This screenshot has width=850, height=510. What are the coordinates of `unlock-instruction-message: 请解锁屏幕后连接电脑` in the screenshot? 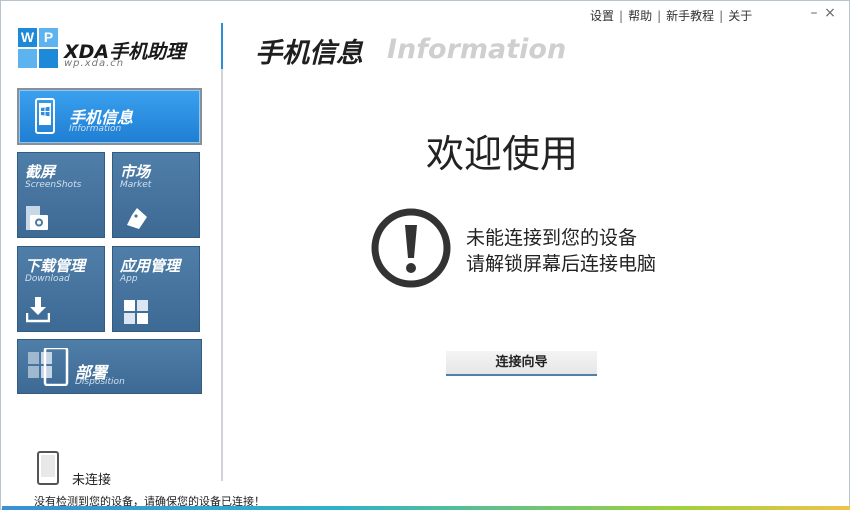 It's located at (561, 264).